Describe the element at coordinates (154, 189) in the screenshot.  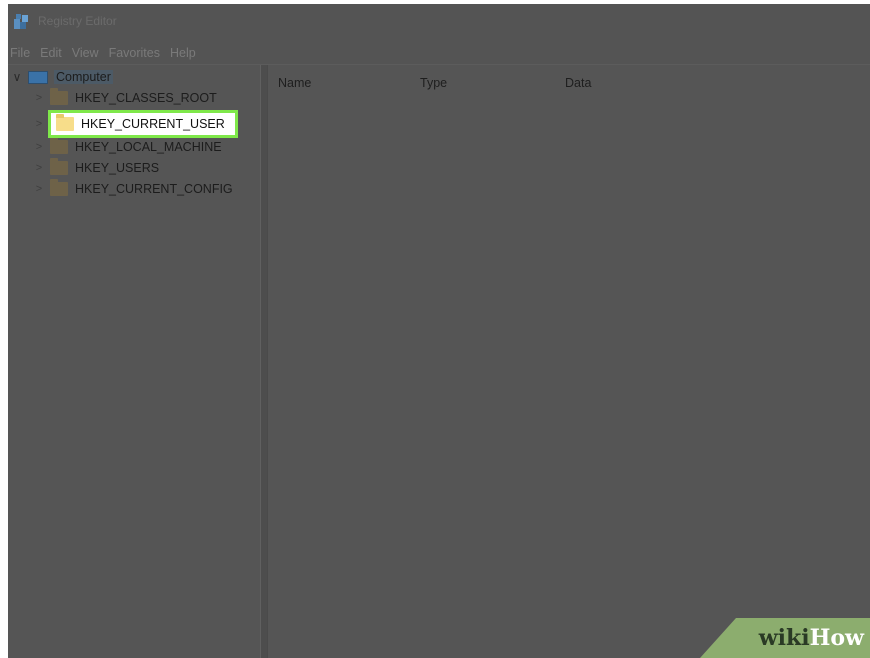
I see `tree-node-label: HKEY_CURRENT_CONFIG` at that location.